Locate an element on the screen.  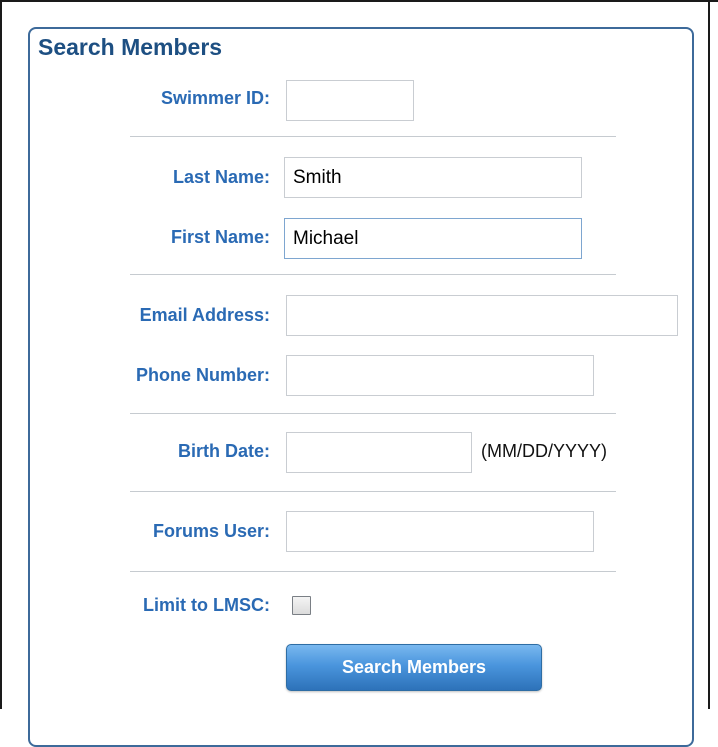
forums-user-input is located at coordinates (440, 531).